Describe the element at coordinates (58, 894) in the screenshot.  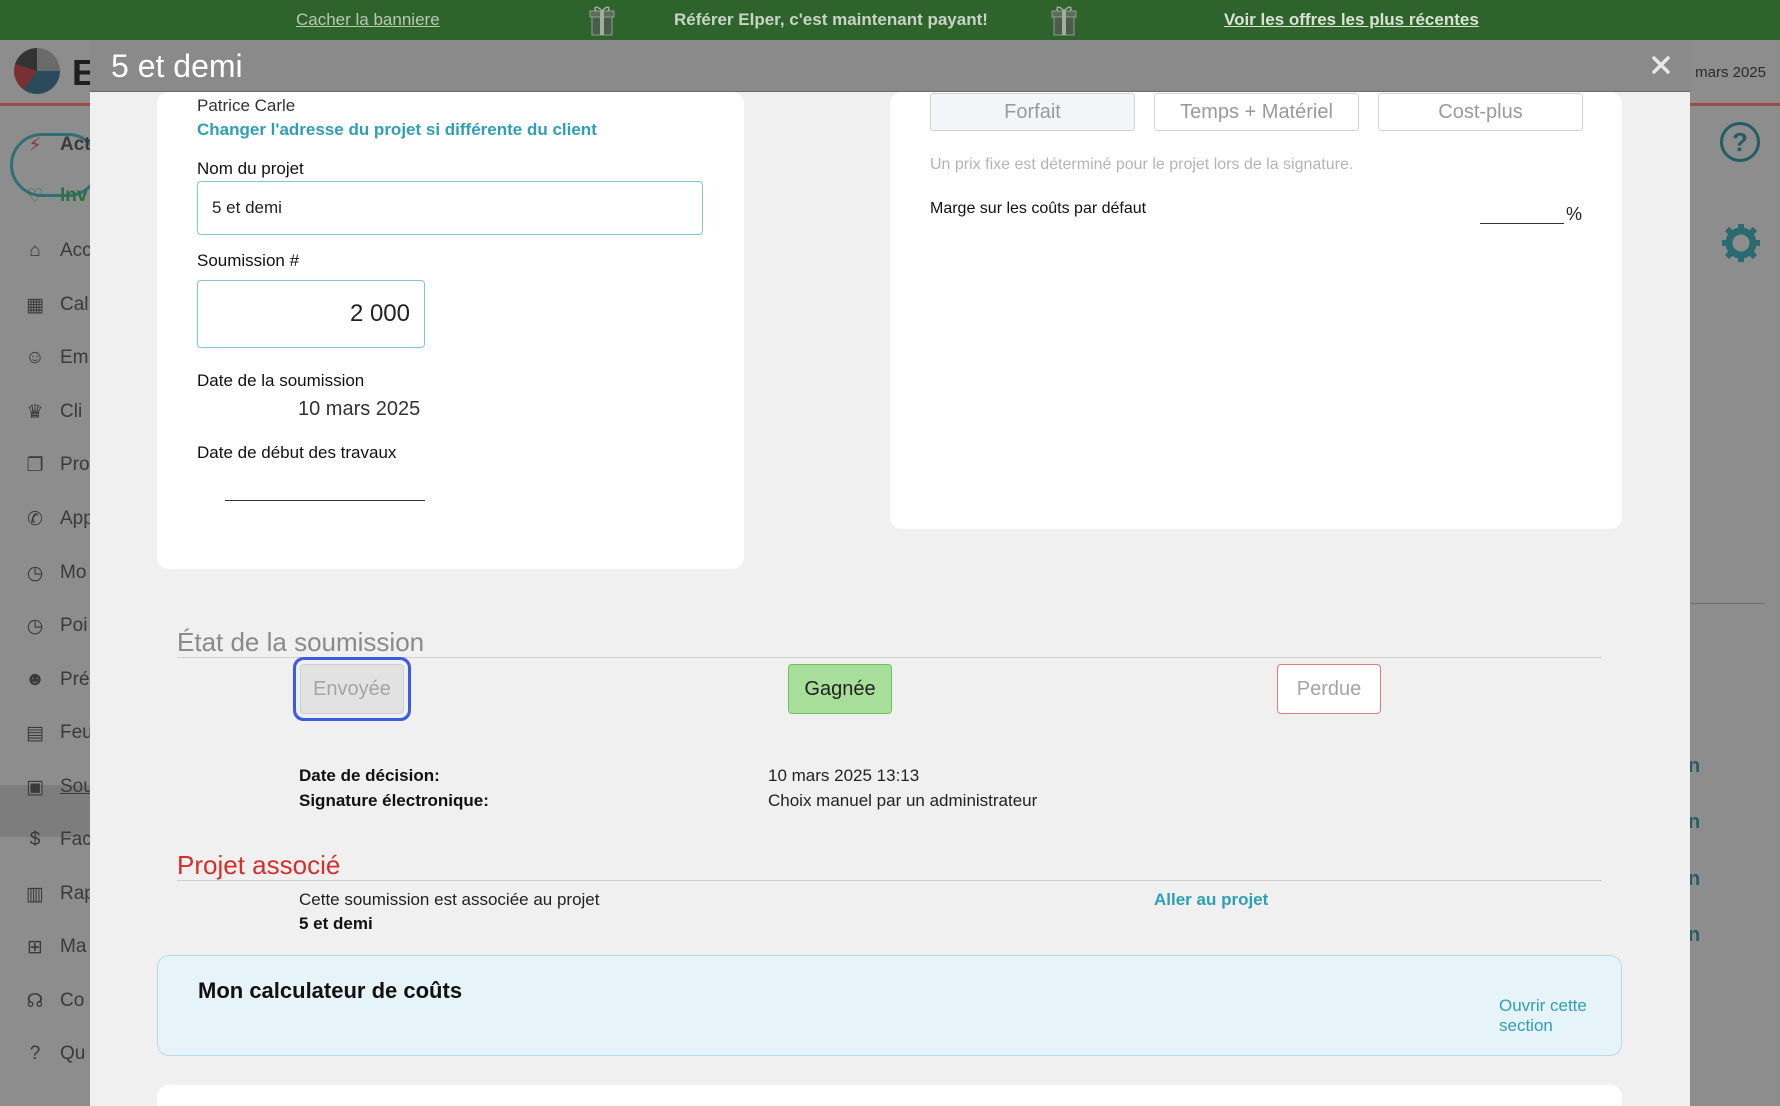
I see `sidebar-item: ▥ Rap` at that location.